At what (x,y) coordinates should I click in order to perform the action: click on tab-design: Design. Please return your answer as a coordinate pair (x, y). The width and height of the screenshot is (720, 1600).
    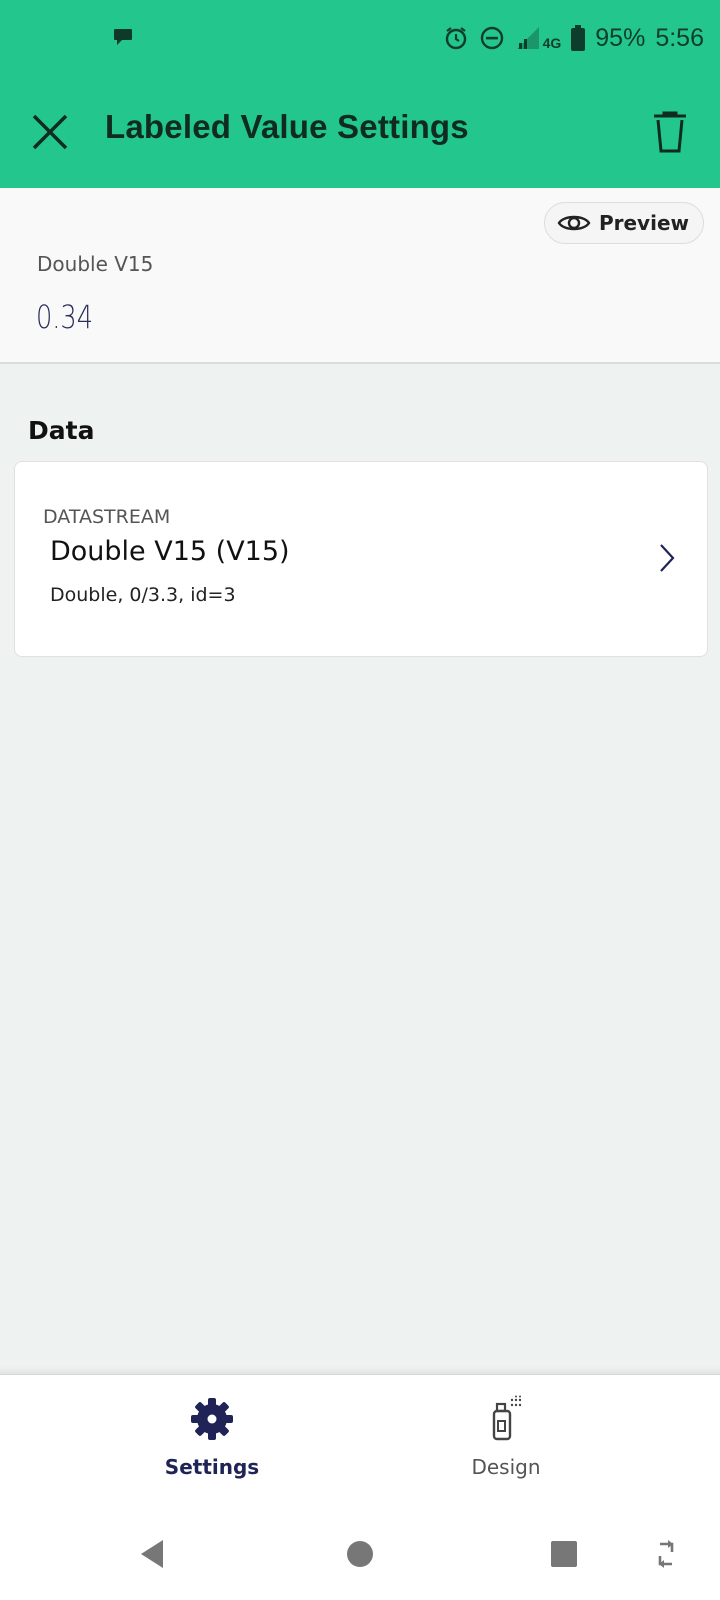
    Looking at the image, I should click on (506, 1437).